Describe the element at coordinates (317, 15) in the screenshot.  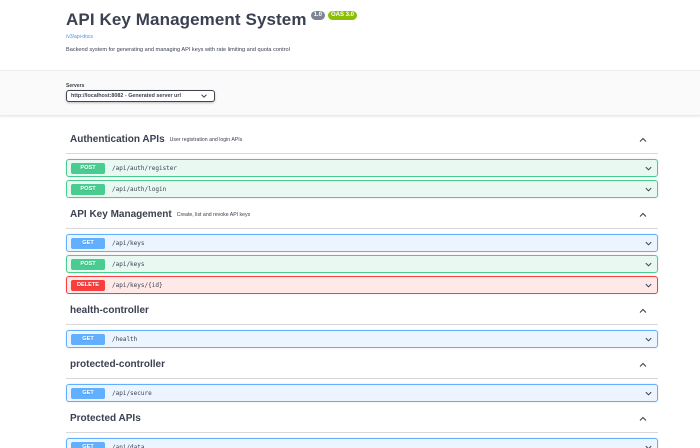
I see `version-badge: 1.0` at that location.